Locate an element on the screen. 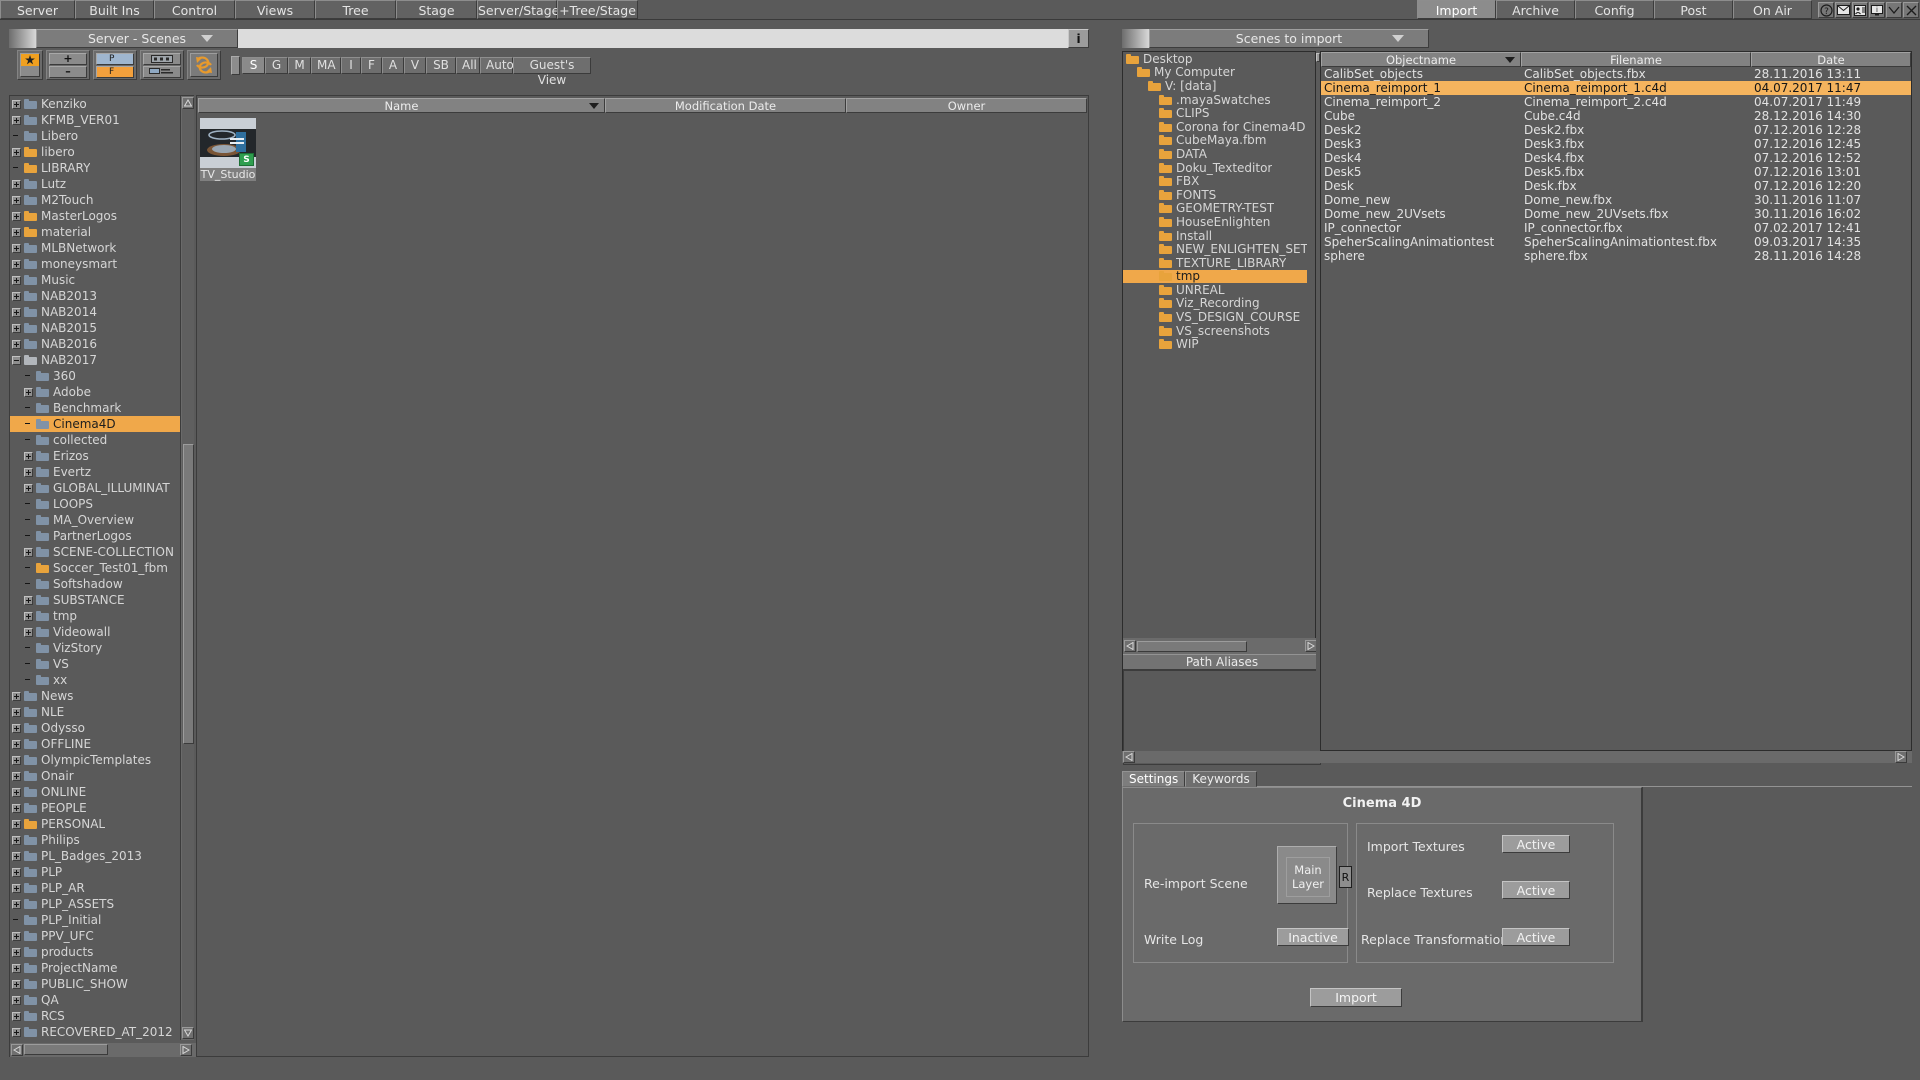  tree-item-soccer-test01-fbm: Soccer_Test01_fbm is located at coordinates (96, 568).